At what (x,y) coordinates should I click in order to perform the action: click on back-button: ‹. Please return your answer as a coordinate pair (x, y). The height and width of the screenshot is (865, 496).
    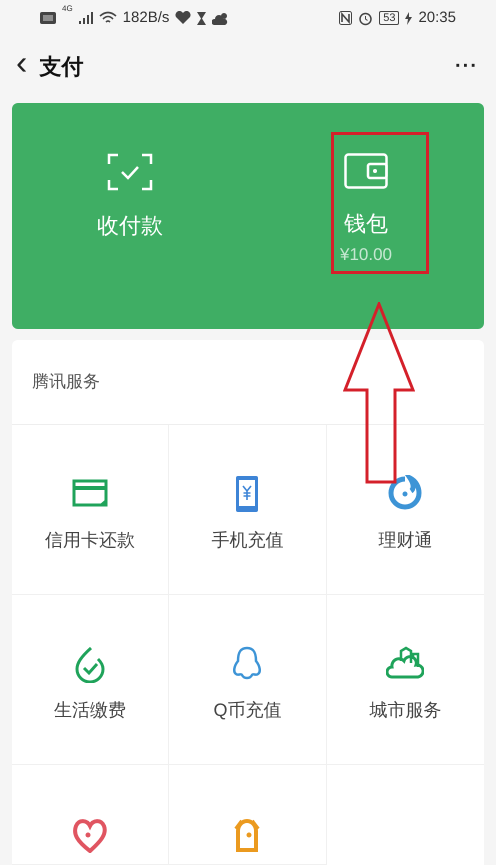
    Looking at the image, I should click on (22, 66).